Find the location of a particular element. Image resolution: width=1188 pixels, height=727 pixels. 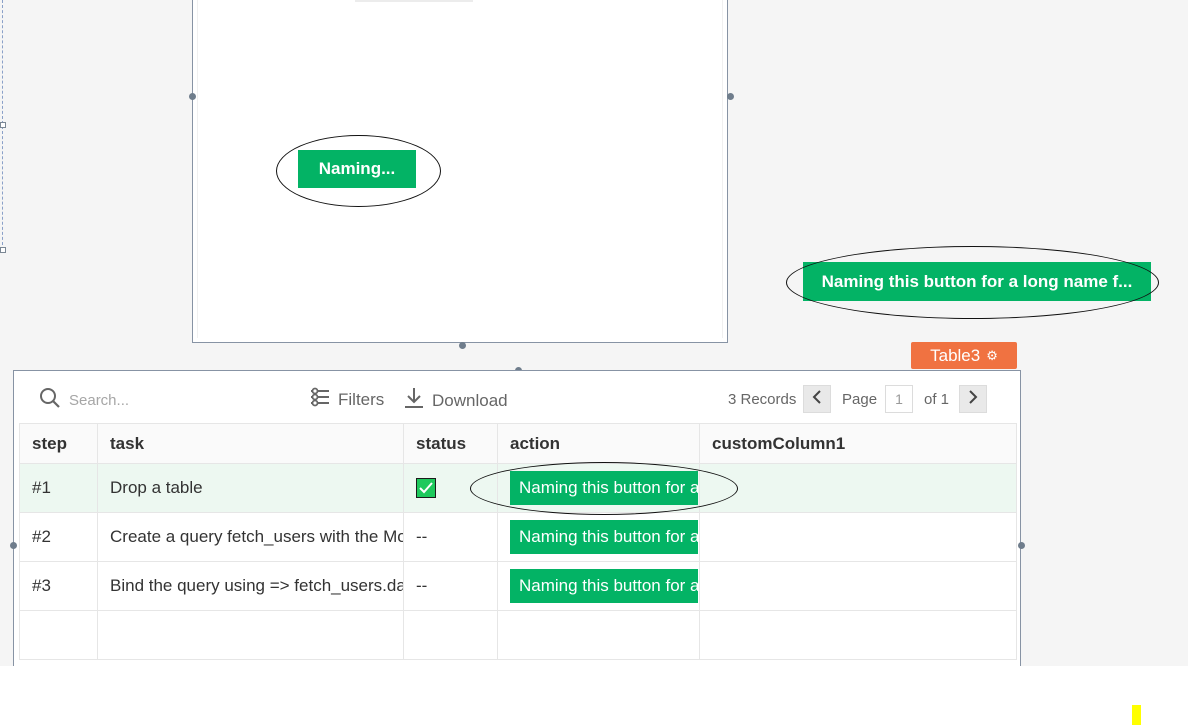

filter-sliders-icon is located at coordinates (320, 399).